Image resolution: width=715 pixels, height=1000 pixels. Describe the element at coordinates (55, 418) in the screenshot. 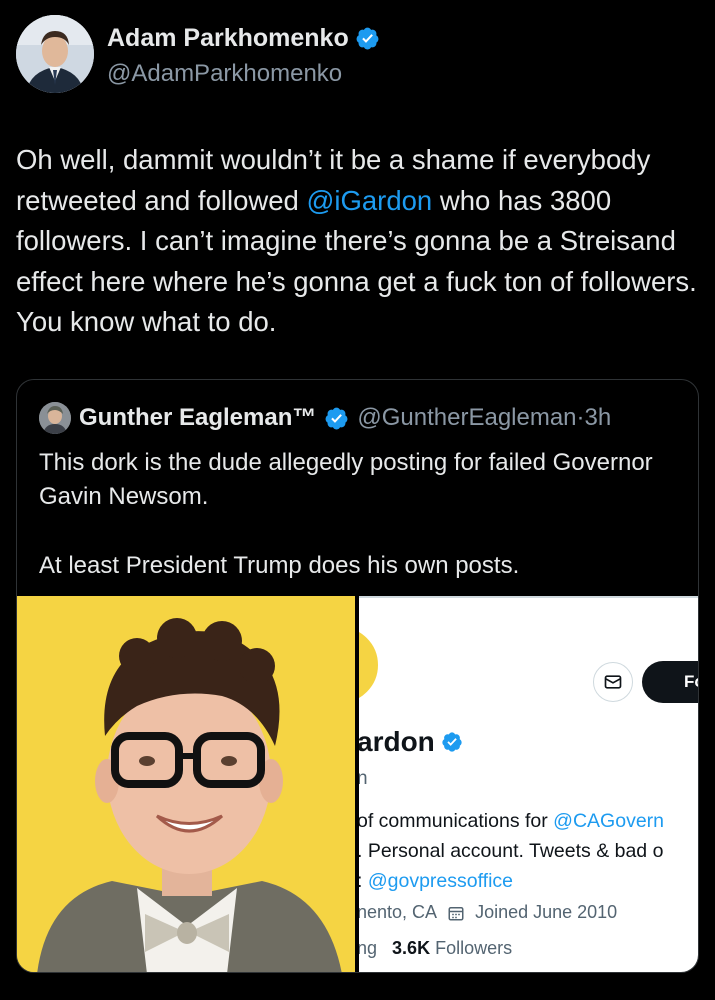

I see `quoted-author-avatar` at that location.